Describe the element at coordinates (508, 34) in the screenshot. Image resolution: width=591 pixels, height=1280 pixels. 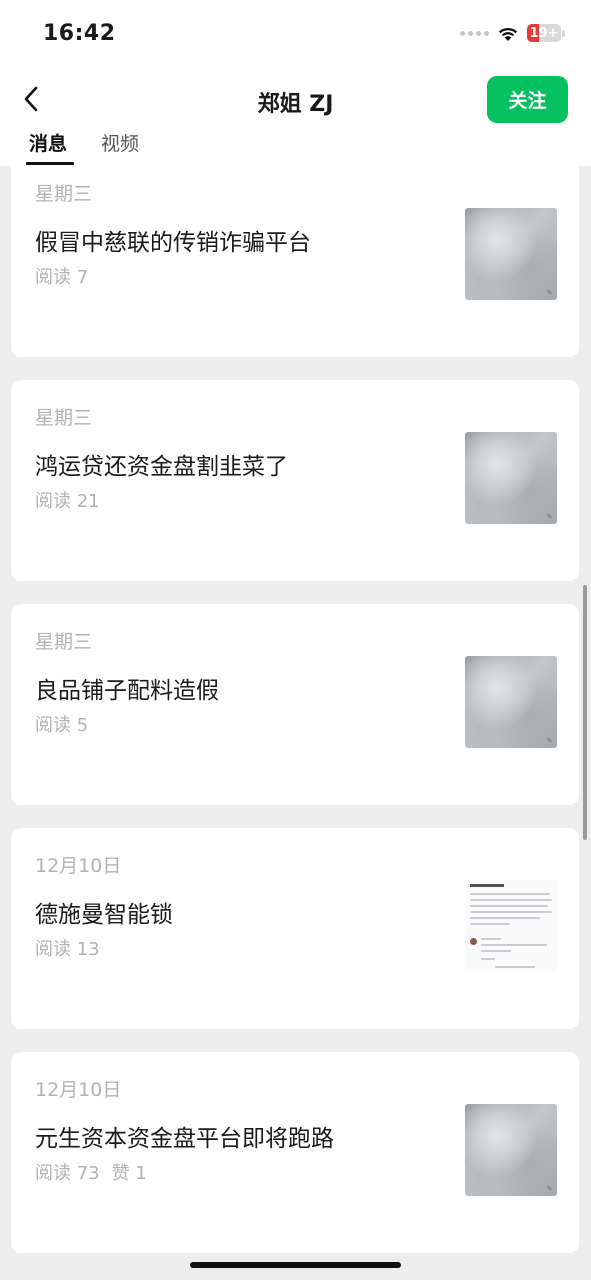
I see `wifi-icon` at that location.